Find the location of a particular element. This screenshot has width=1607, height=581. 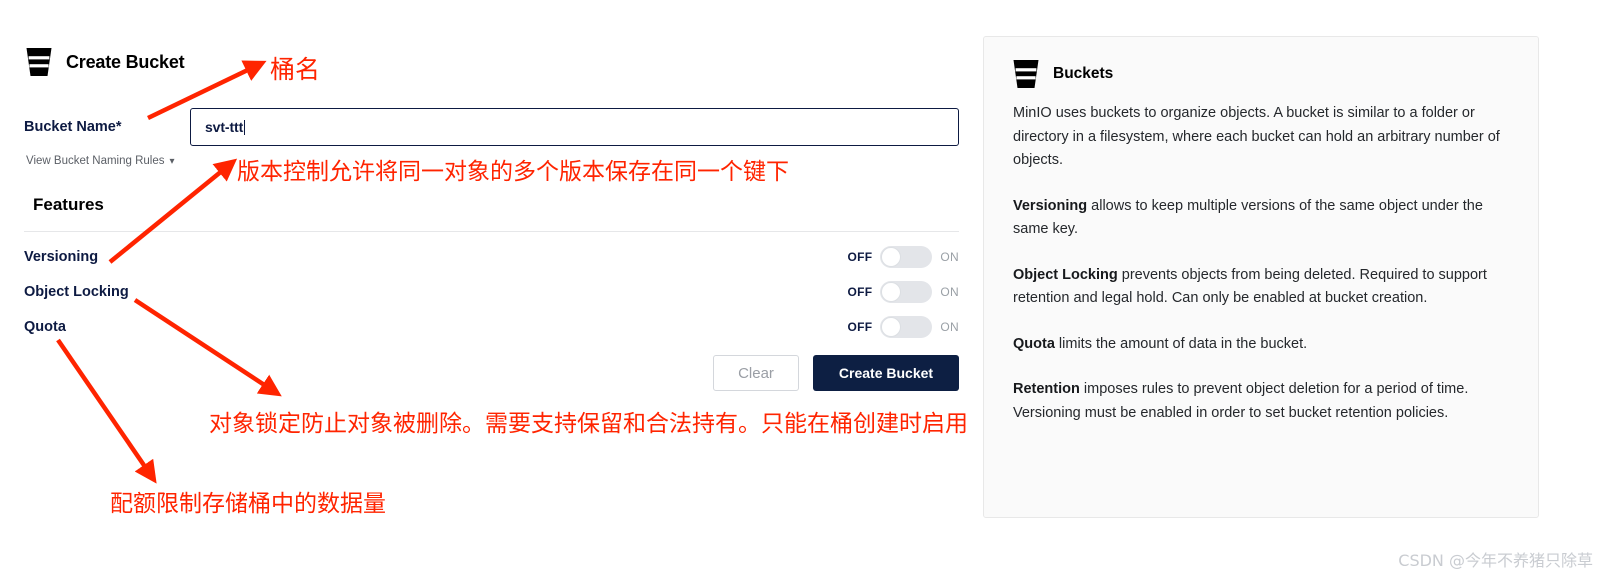

form-actions: Clear Create Bucket is located at coordinates (836, 373).